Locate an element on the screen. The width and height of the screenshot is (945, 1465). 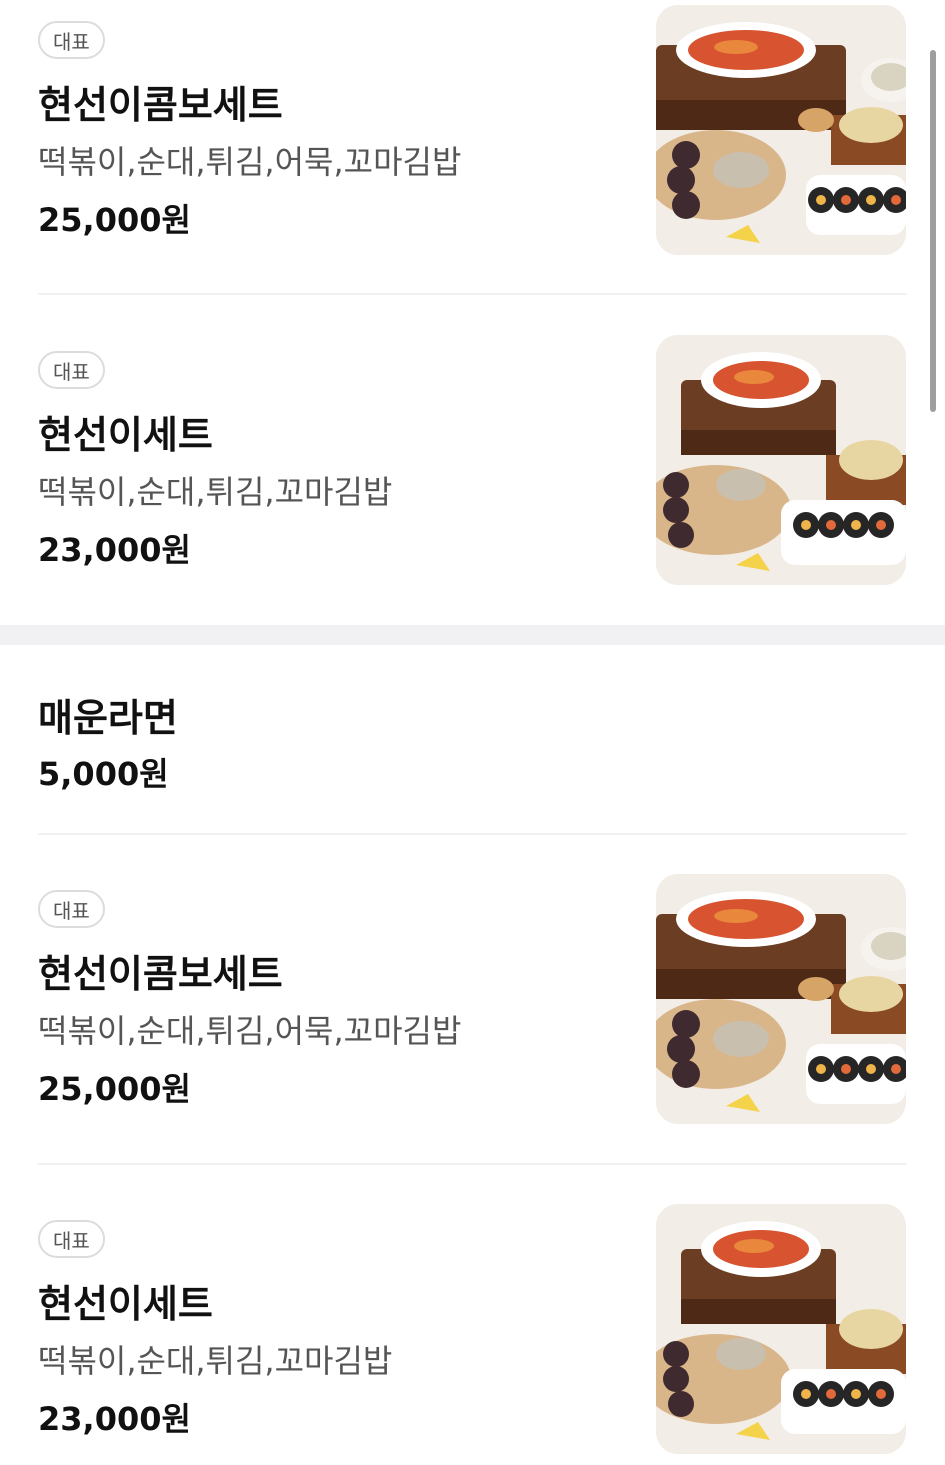
section-separator is located at coordinates (472, 635).